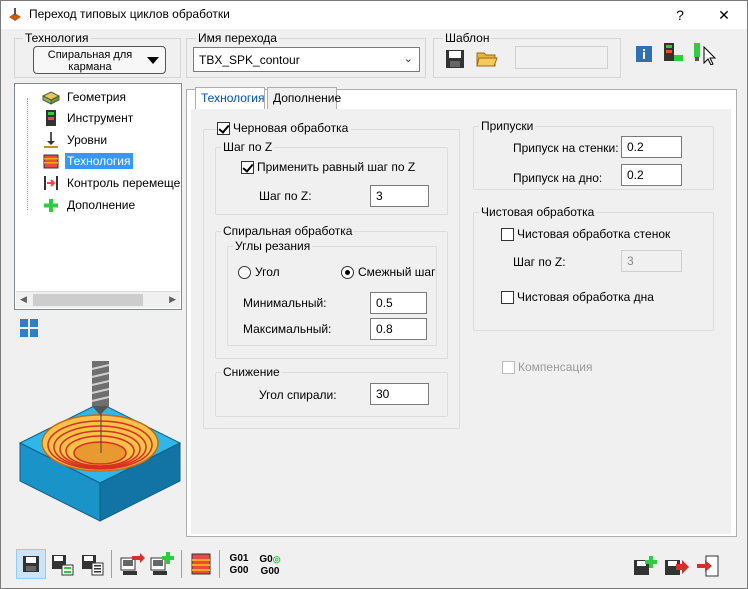 The width and height of the screenshot is (748, 589). I want to click on g0-button: G0◎ G00, so click(270, 565).